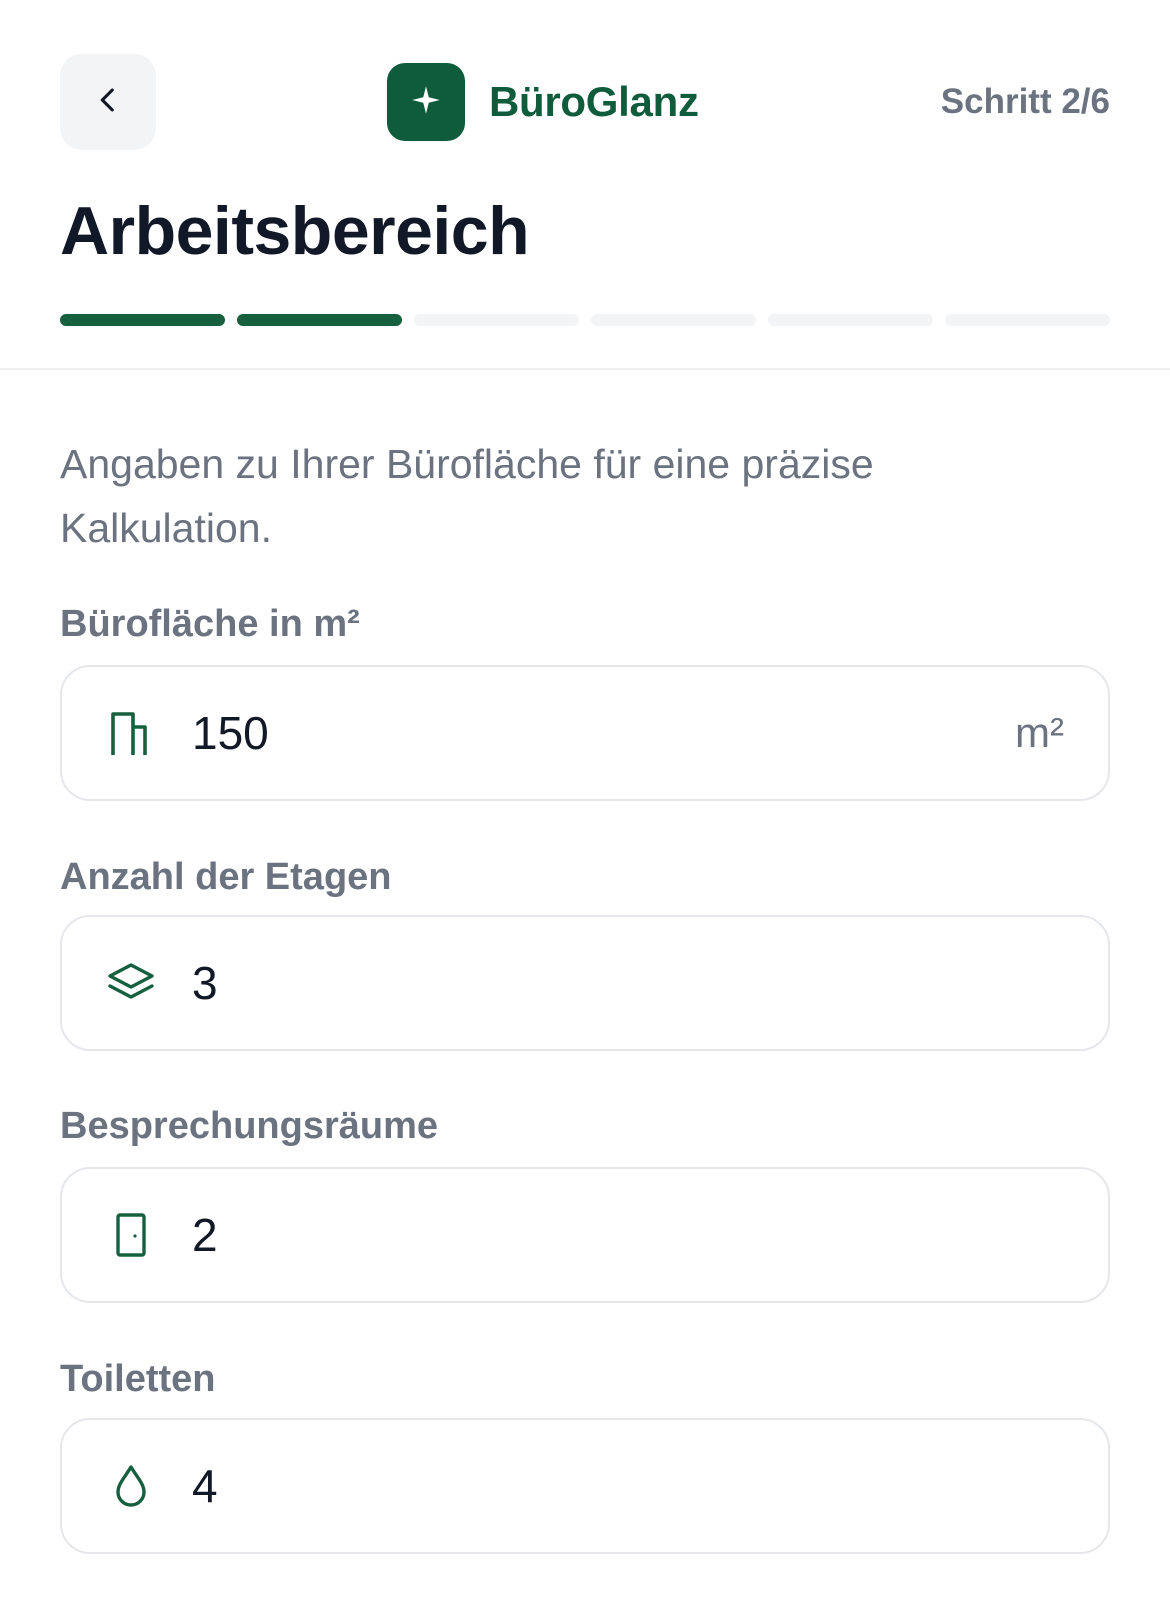  I want to click on sparkle-icon, so click(426, 102).